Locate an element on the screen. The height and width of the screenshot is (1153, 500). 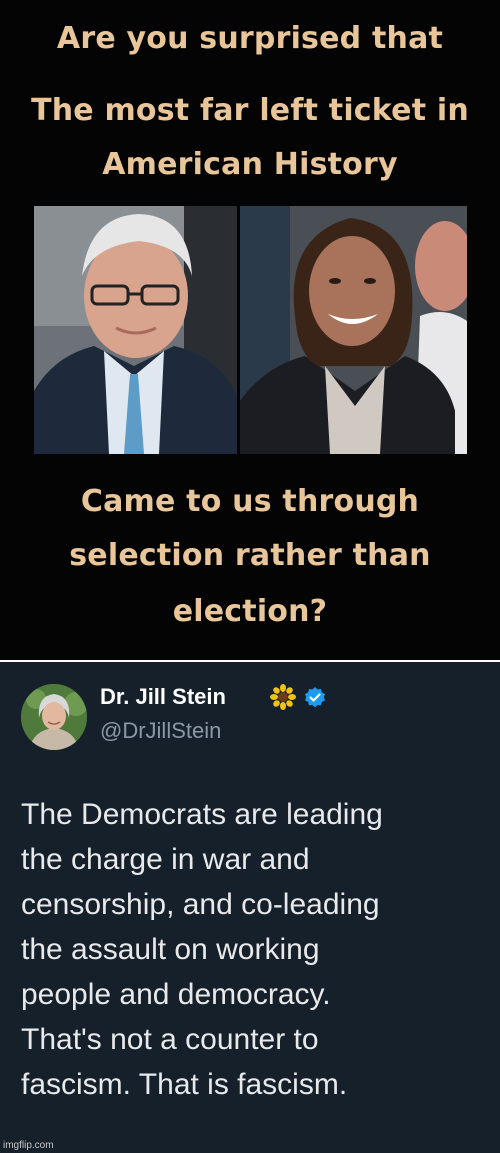
handle: @DrJillStein is located at coordinates (160, 731).